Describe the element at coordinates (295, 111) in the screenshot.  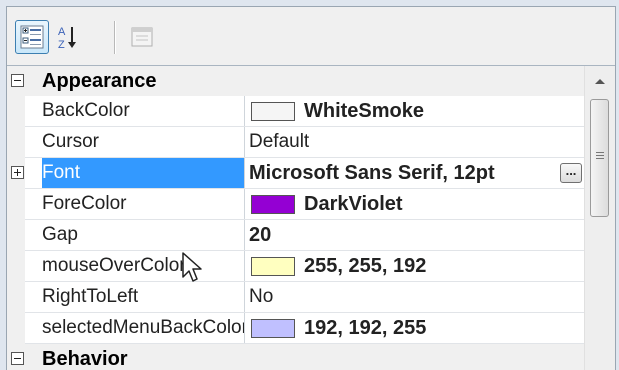
I see `property-row-backcolor: BackColor WhiteSmoke` at that location.